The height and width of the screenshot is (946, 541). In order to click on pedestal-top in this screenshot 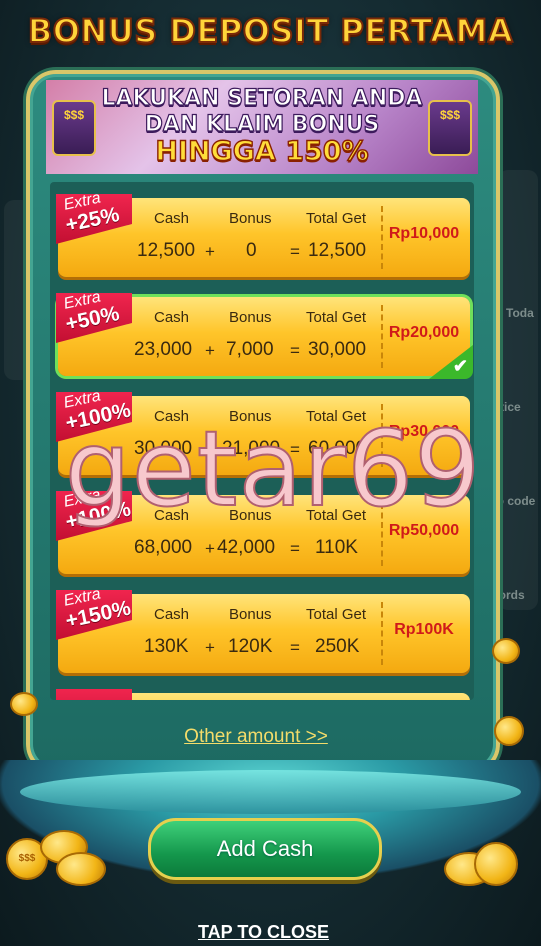, I will do `click(270, 792)`.